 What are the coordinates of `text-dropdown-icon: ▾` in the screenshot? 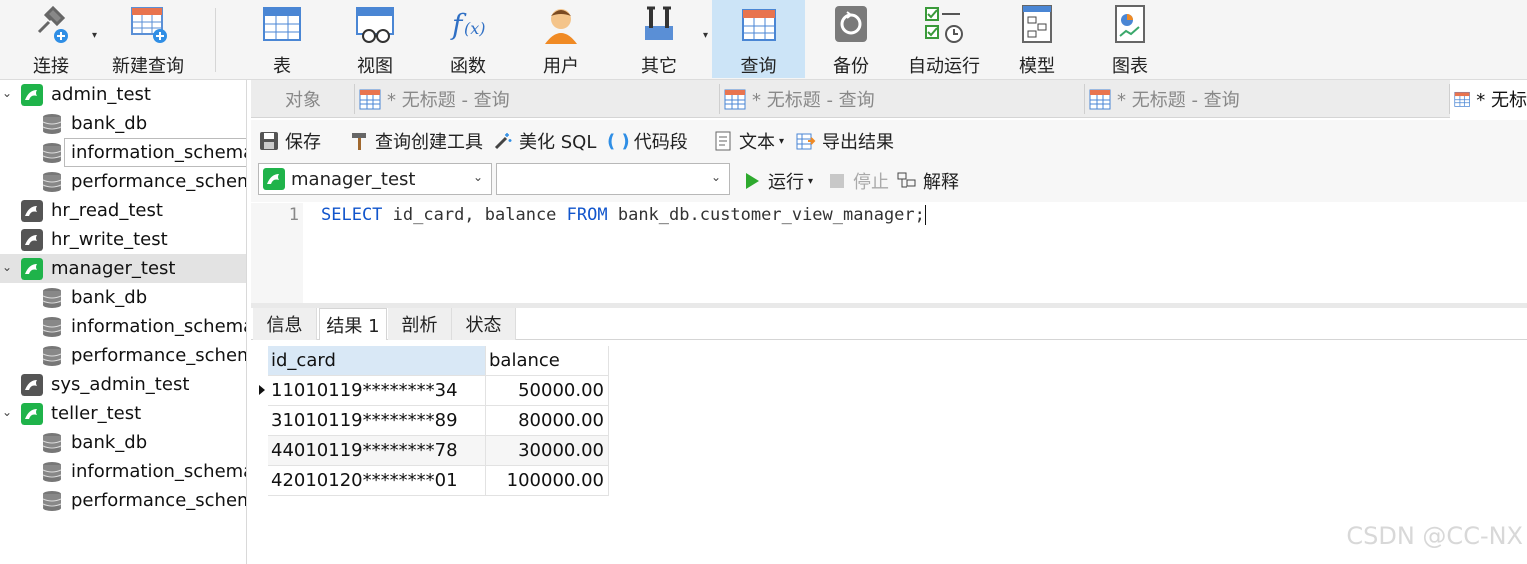 It's located at (781, 141).